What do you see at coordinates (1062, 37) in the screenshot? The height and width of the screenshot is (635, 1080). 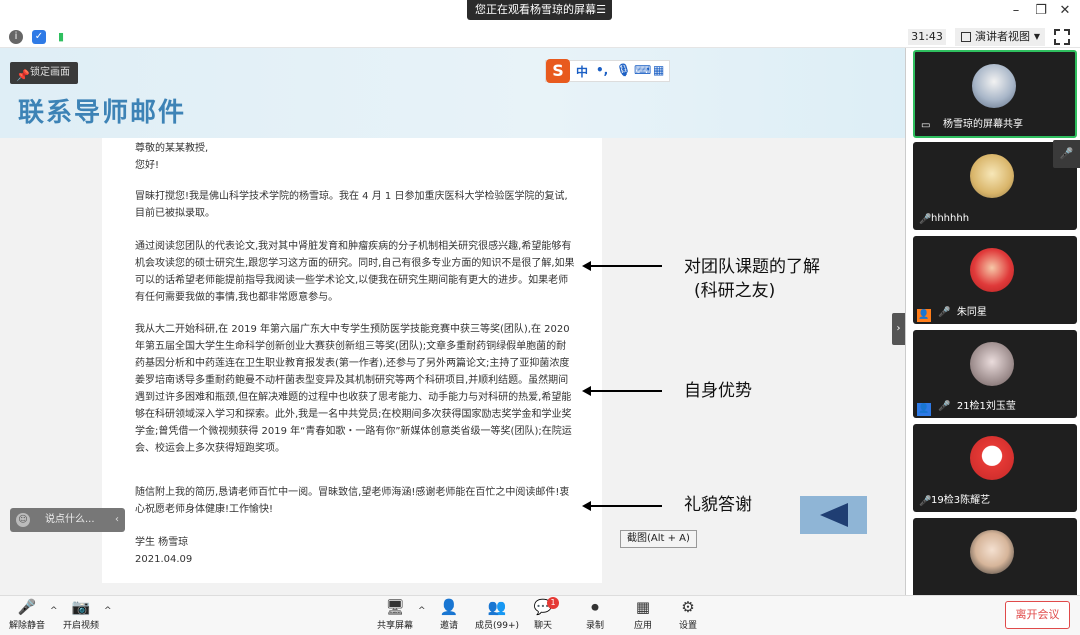 I see `fullscreen-icon` at bounding box center [1062, 37].